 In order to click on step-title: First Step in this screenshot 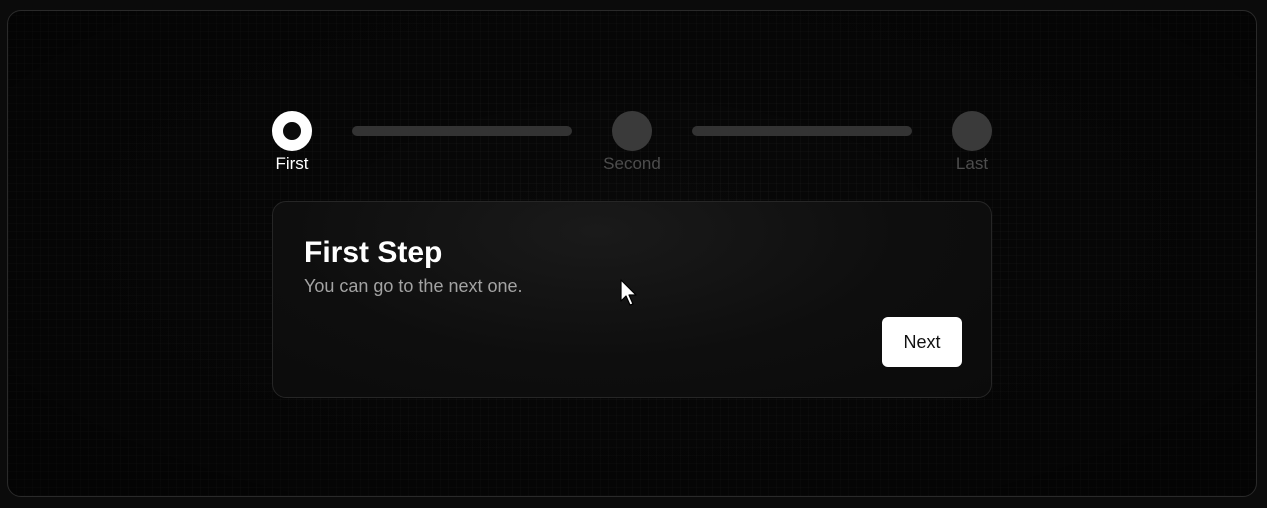, I will do `click(373, 252)`.